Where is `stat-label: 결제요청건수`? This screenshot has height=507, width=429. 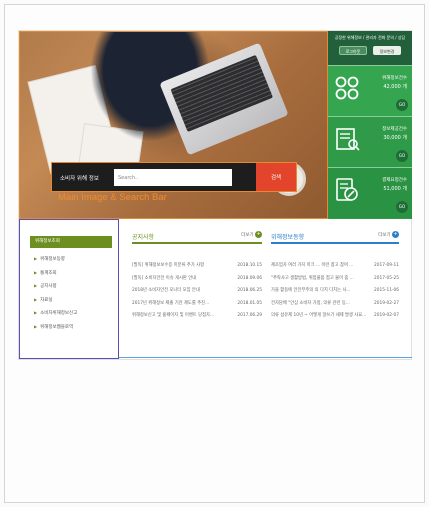
stat-label: 결제요청건수 is located at coordinates (394, 180).